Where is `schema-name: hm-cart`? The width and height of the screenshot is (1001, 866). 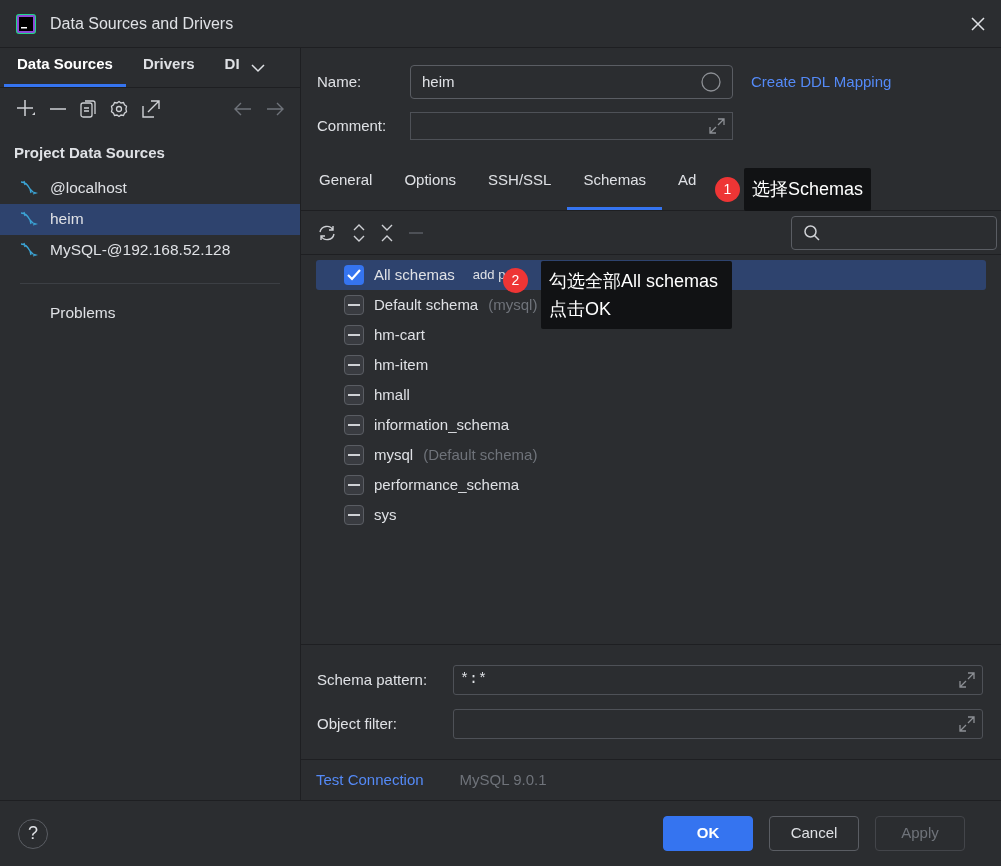 schema-name: hm-cart is located at coordinates (399, 334).